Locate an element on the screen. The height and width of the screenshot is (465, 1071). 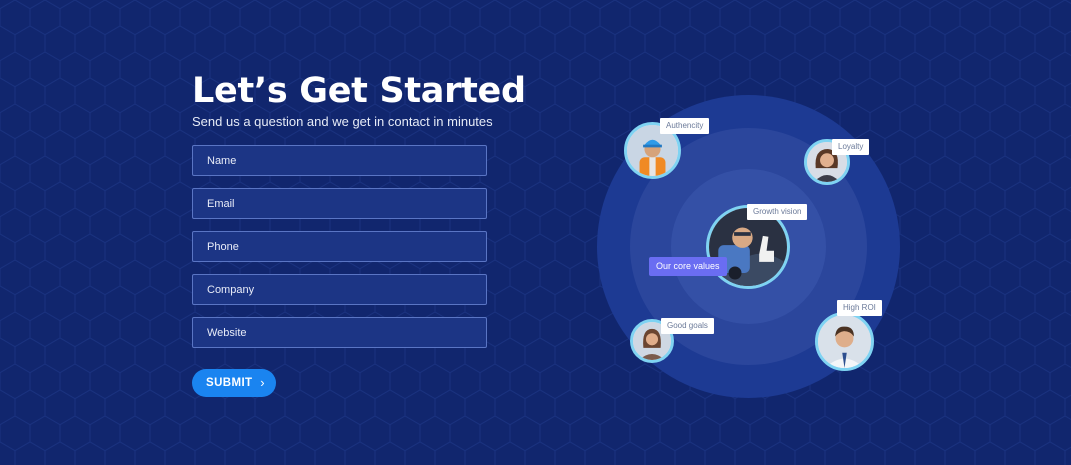
submit-button-label: SUBMIT is located at coordinates (229, 383).